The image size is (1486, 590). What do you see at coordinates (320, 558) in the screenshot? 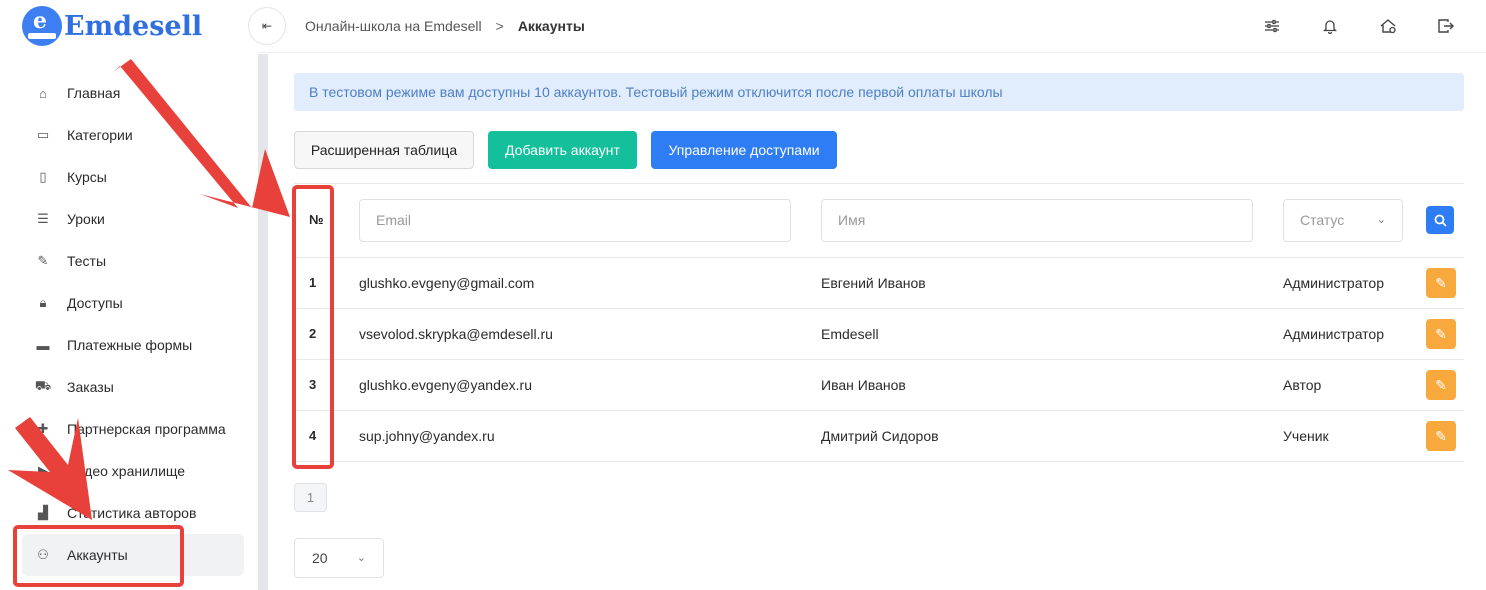
I see `per-page-value: 20` at bounding box center [320, 558].